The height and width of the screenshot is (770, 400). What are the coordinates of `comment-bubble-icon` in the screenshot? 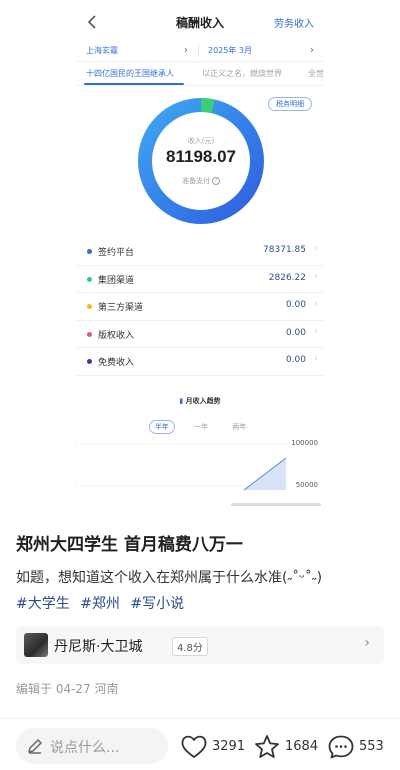 It's located at (341, 747).